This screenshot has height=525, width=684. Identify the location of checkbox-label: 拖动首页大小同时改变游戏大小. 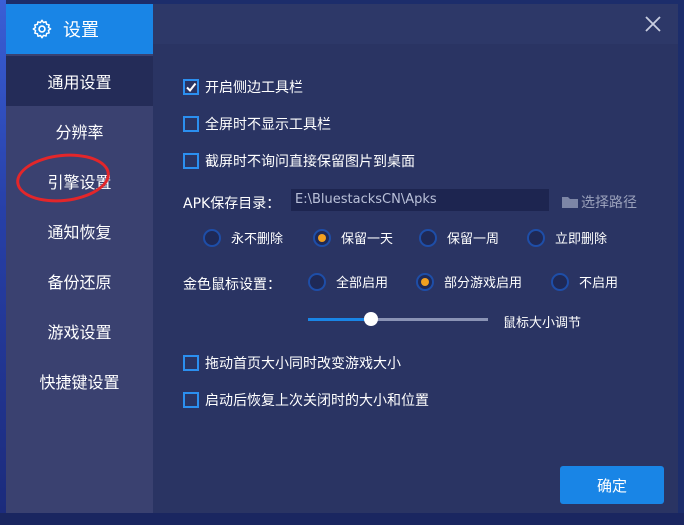
(303, 364).